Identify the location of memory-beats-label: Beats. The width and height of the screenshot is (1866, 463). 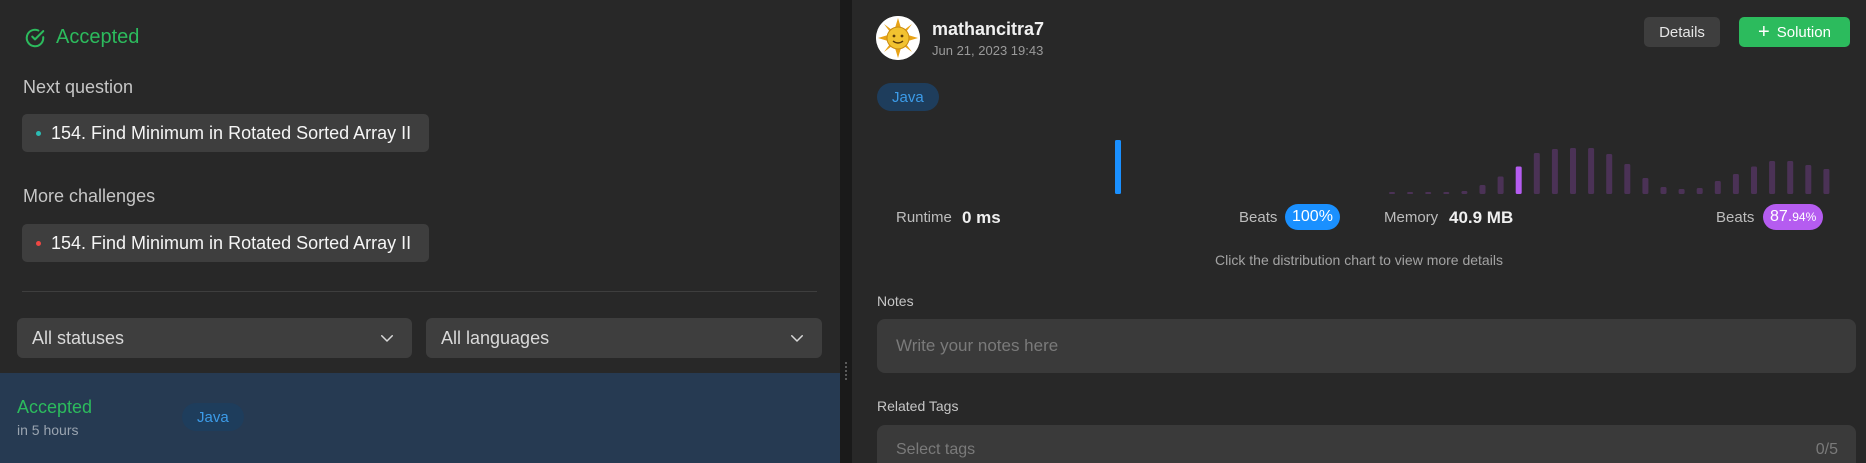
(1735, 217).